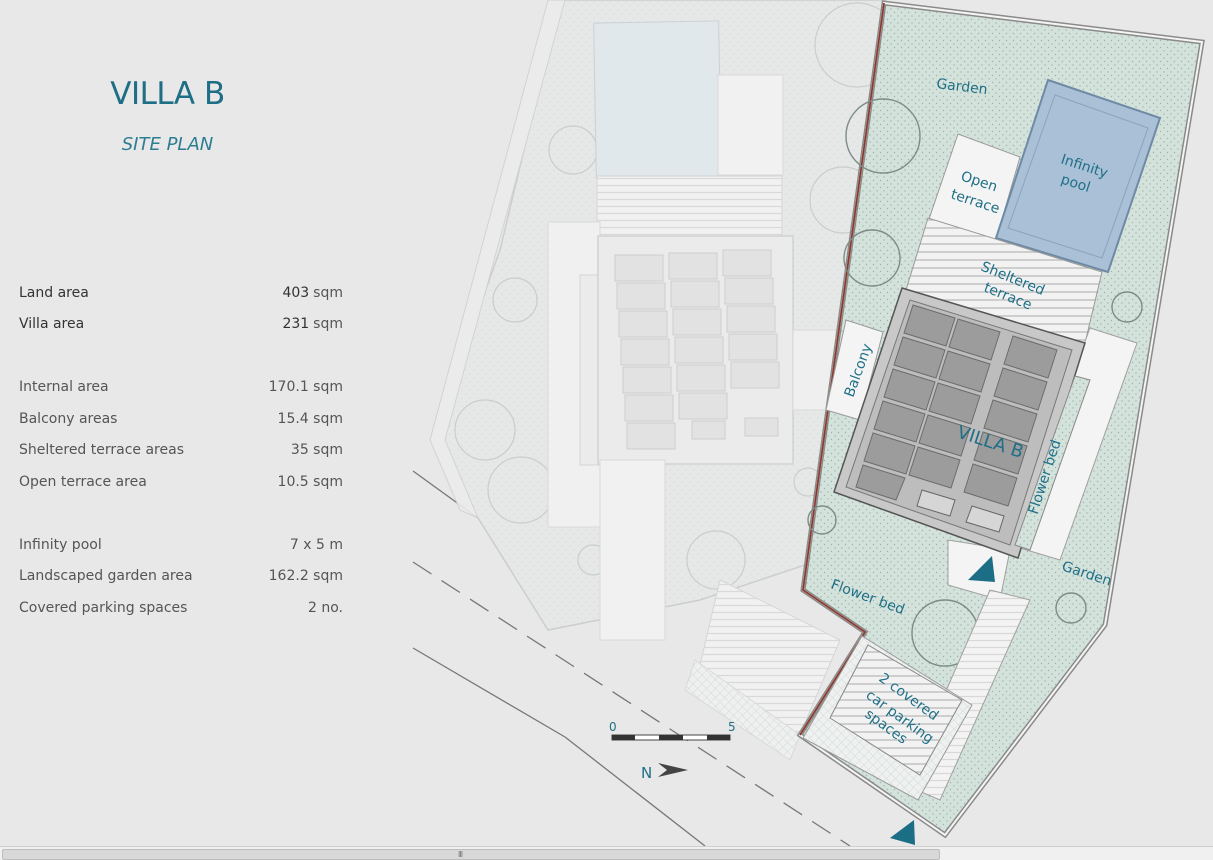 This screenshot has height=860, width=1213. Describe the element at coordinates (613, 727) in the screenshot. I see `scale-start-label: 0` at that location.